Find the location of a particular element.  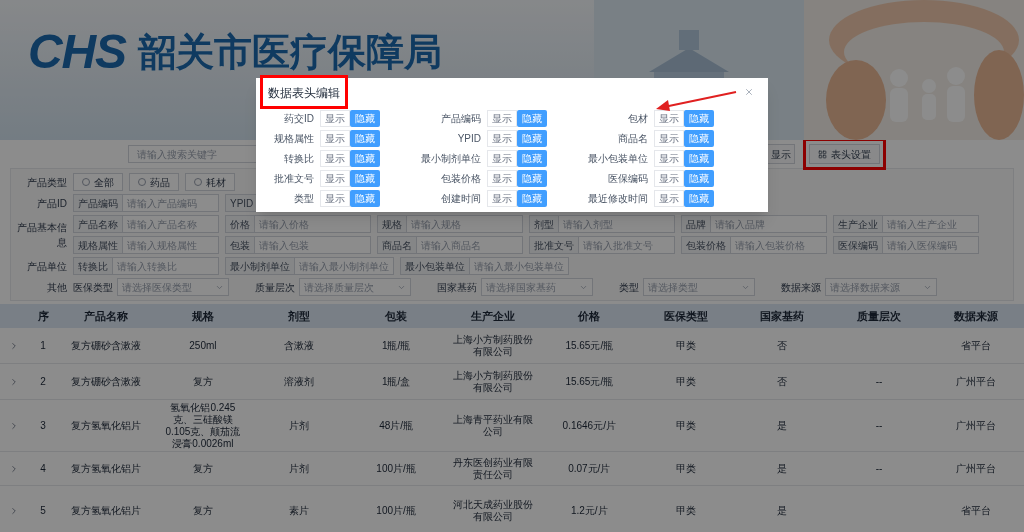

field-label: 规格属性 is located at coordinates (98, 245).